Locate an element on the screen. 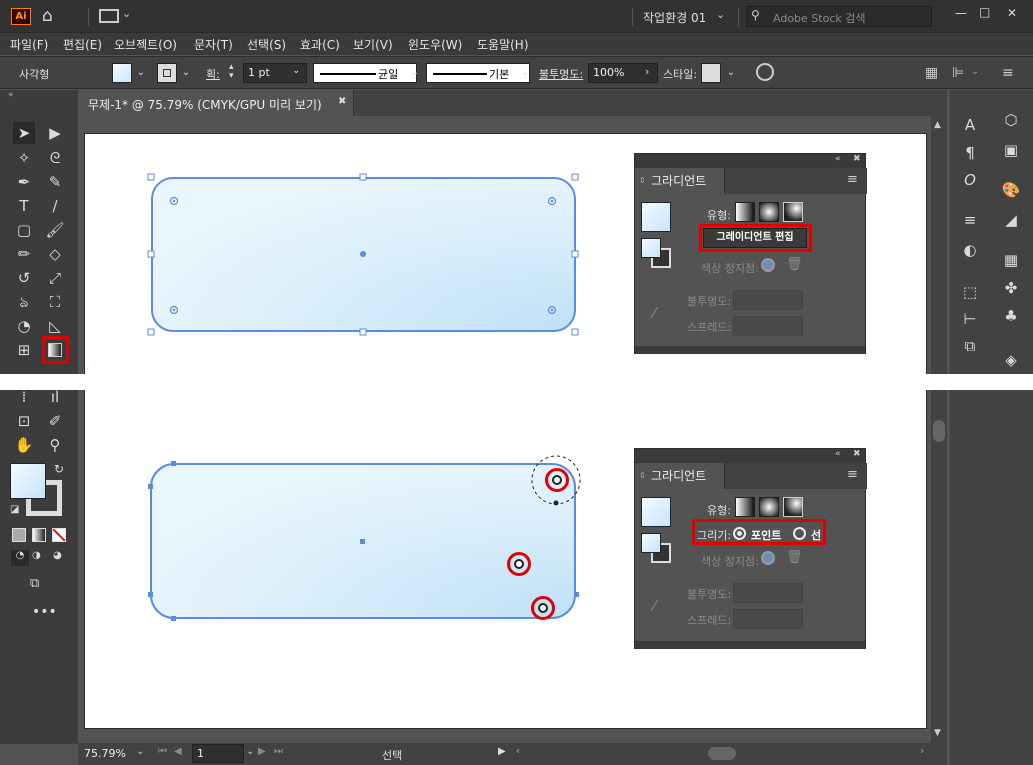  slice-icon: ✐ is located at coordinates (55, 421).